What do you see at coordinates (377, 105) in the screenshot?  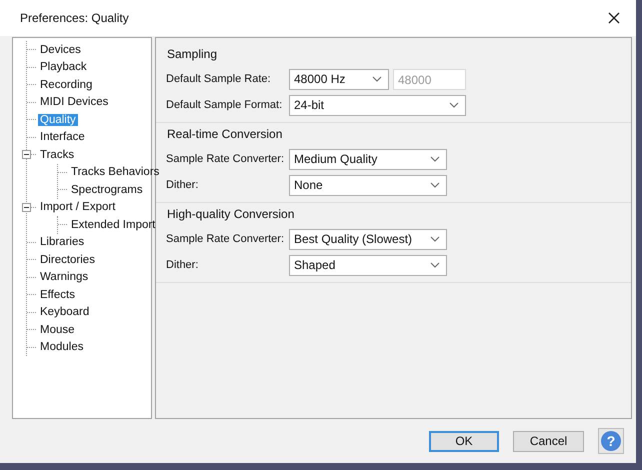 I see `dropdown: 24-bit` at bounding box center [377, 105].